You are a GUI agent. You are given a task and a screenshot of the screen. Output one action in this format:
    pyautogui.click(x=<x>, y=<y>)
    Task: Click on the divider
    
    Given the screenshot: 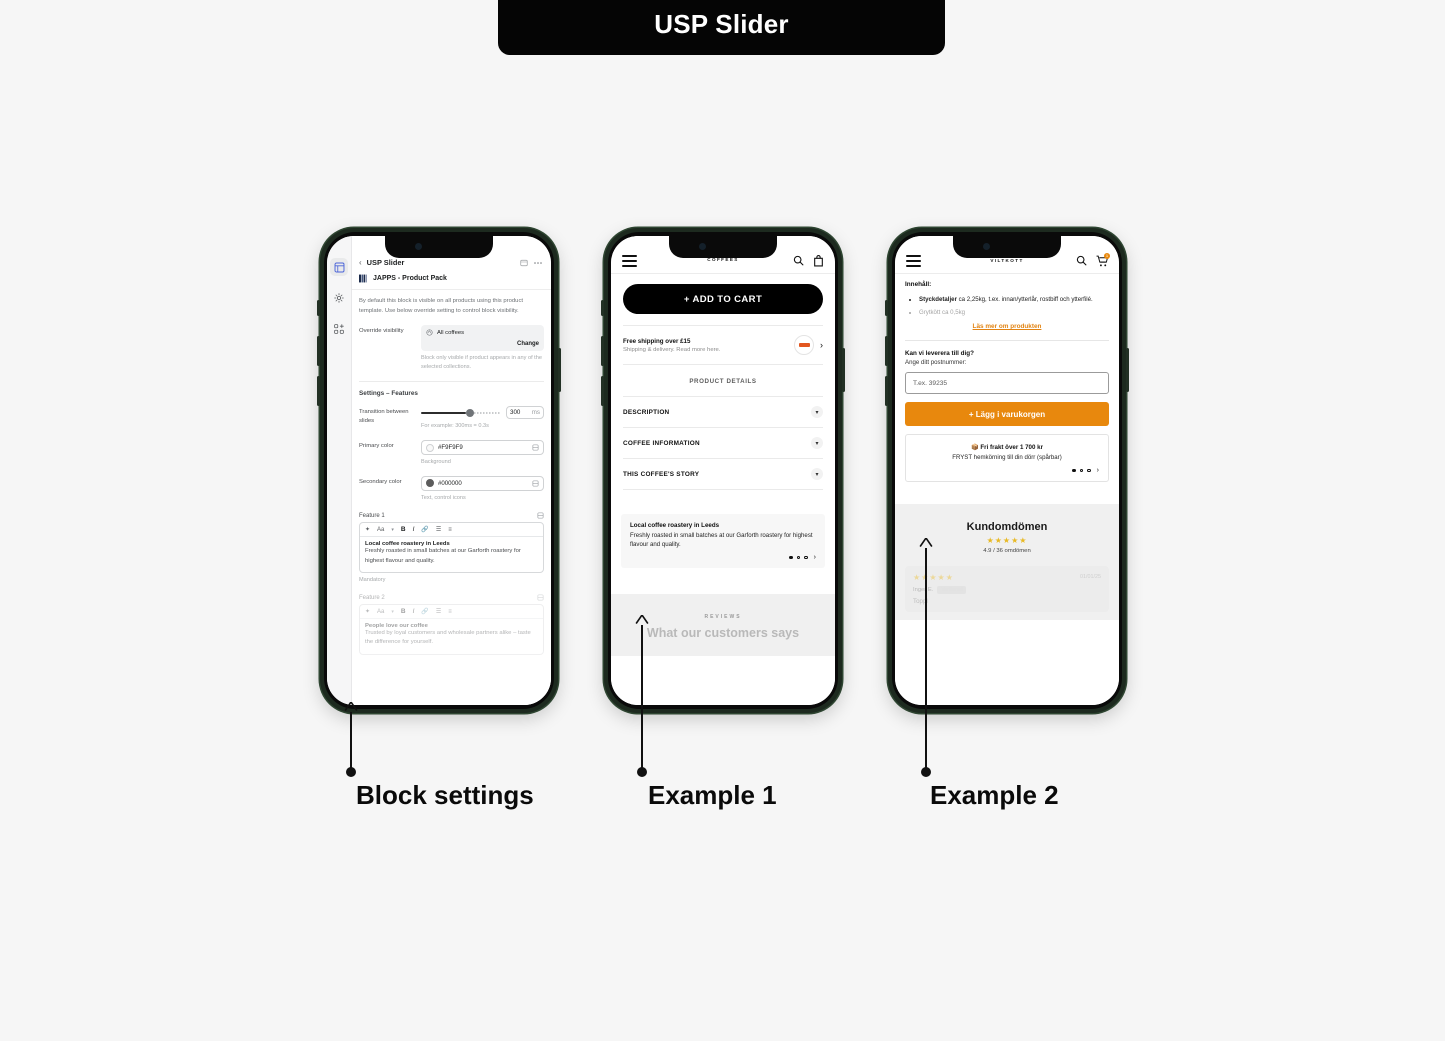 What is the action you would take?
    pyautogui.click(x=1007, y=341)
    